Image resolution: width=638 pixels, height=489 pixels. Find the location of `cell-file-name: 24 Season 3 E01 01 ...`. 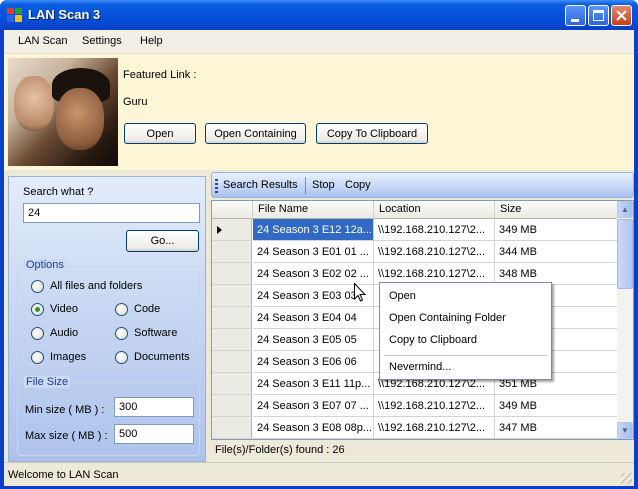

cell-file-name: 24 Season 3 E01 01 ... is located at coordinates (313, 252).